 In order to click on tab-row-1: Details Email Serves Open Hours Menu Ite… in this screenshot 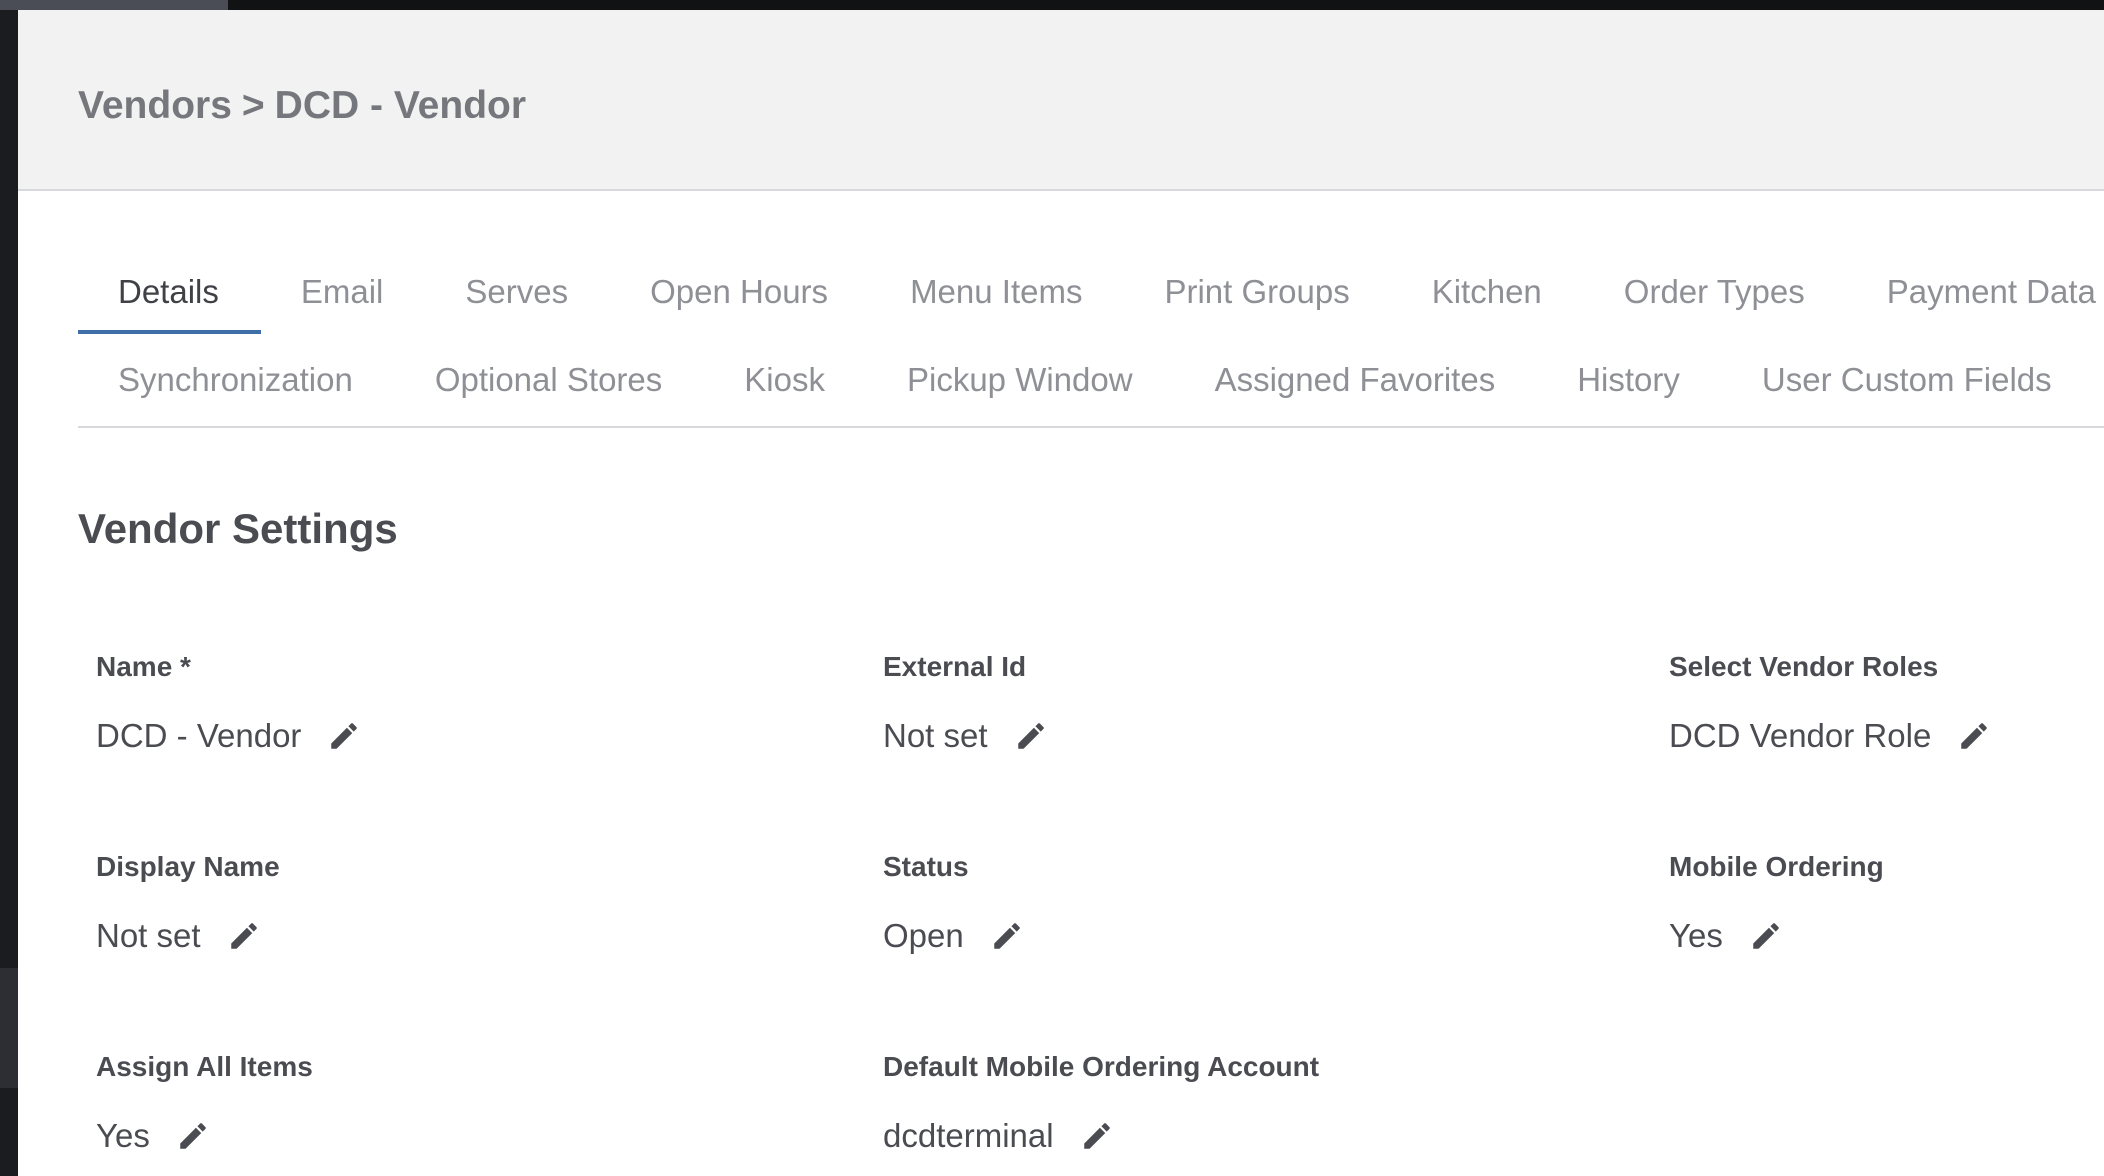, I will do `click(1091, 302)`.